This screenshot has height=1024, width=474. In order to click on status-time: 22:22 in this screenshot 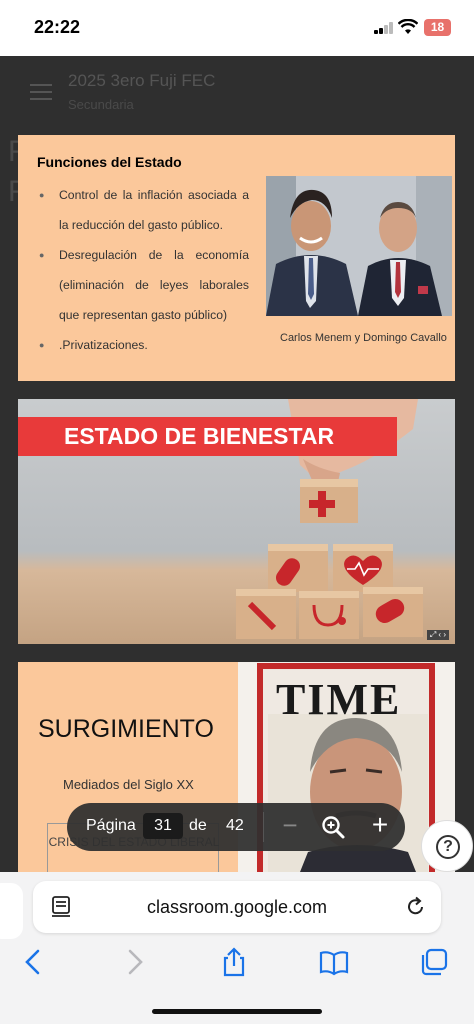, I will do `click(57, 27)`.